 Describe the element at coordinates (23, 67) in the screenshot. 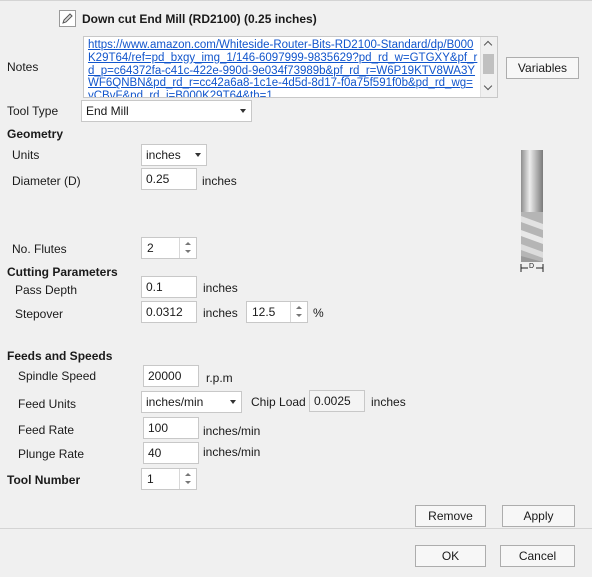

I see `notes-label: Notes` at that location.